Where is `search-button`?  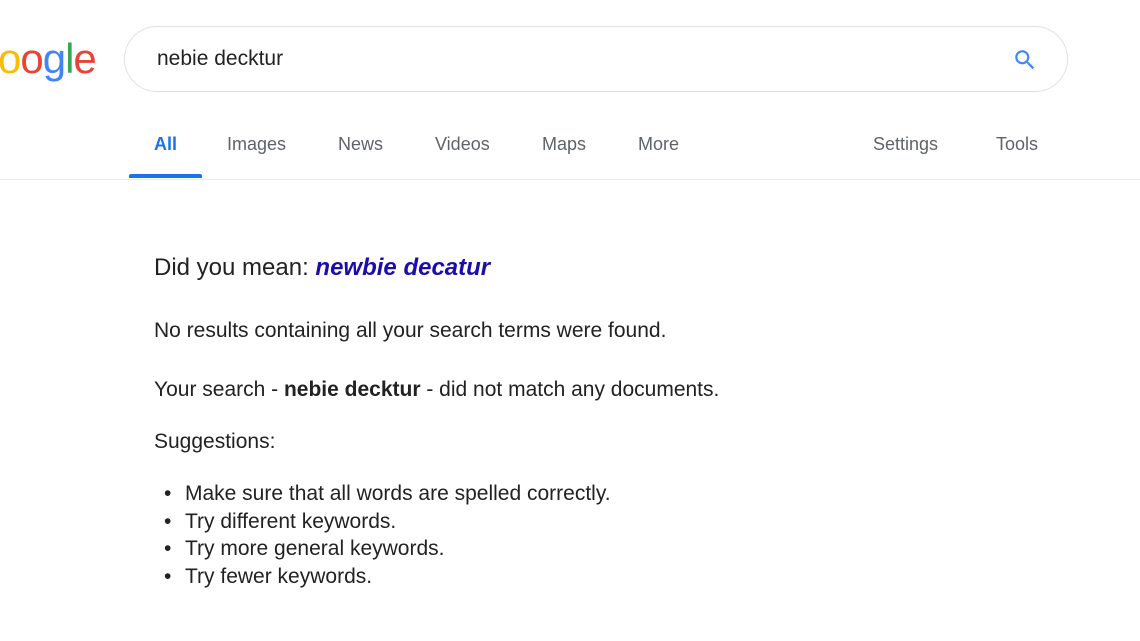
search-button is located at coordinates (1025, 60).